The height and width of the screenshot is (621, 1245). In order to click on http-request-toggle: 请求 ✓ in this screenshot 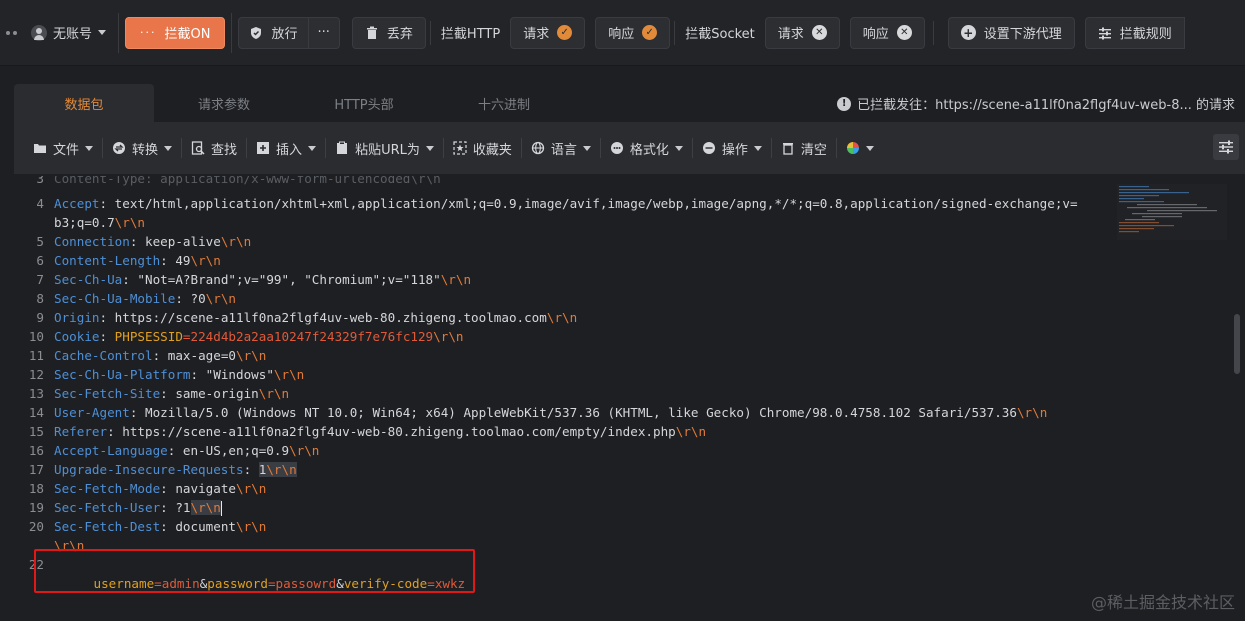, I will do `click(548, 32)`.